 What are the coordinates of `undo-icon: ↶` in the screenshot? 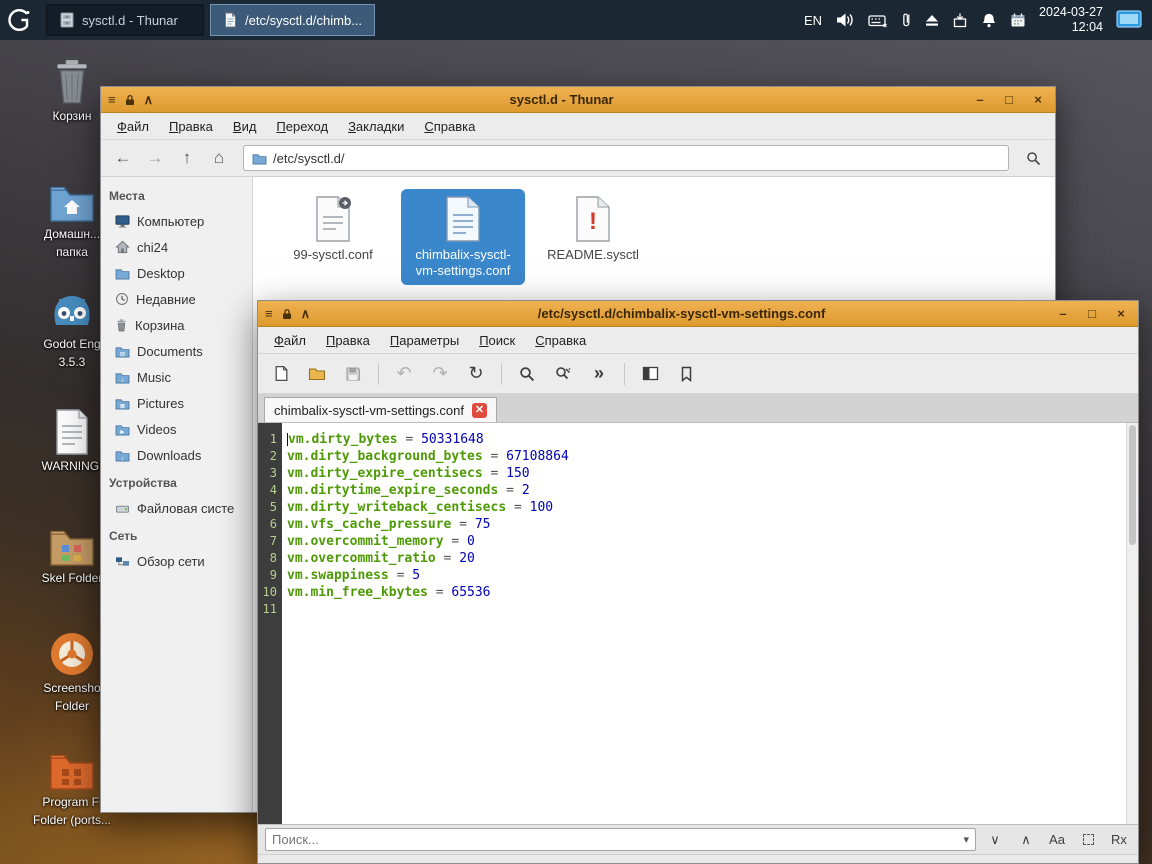 It's located at (404, 374).